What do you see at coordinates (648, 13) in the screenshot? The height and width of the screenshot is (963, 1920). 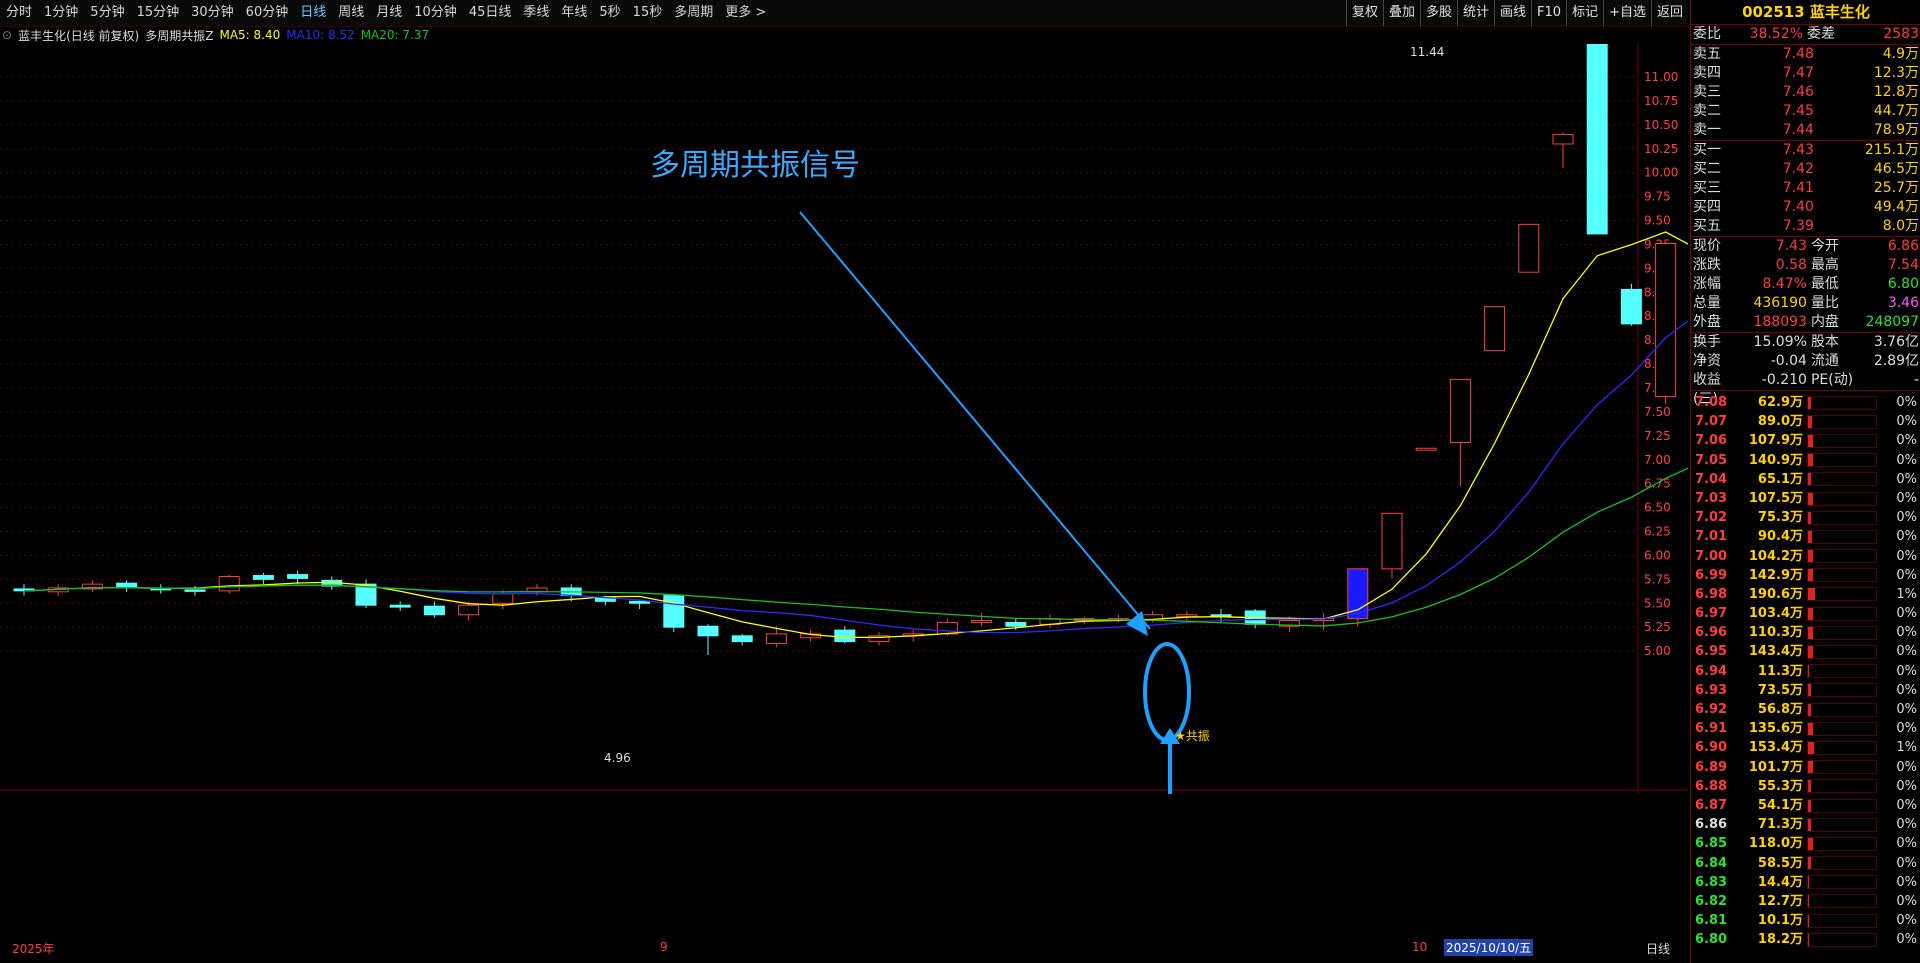 I see `tab-14: 15秒` at bounding box center [648, 13].